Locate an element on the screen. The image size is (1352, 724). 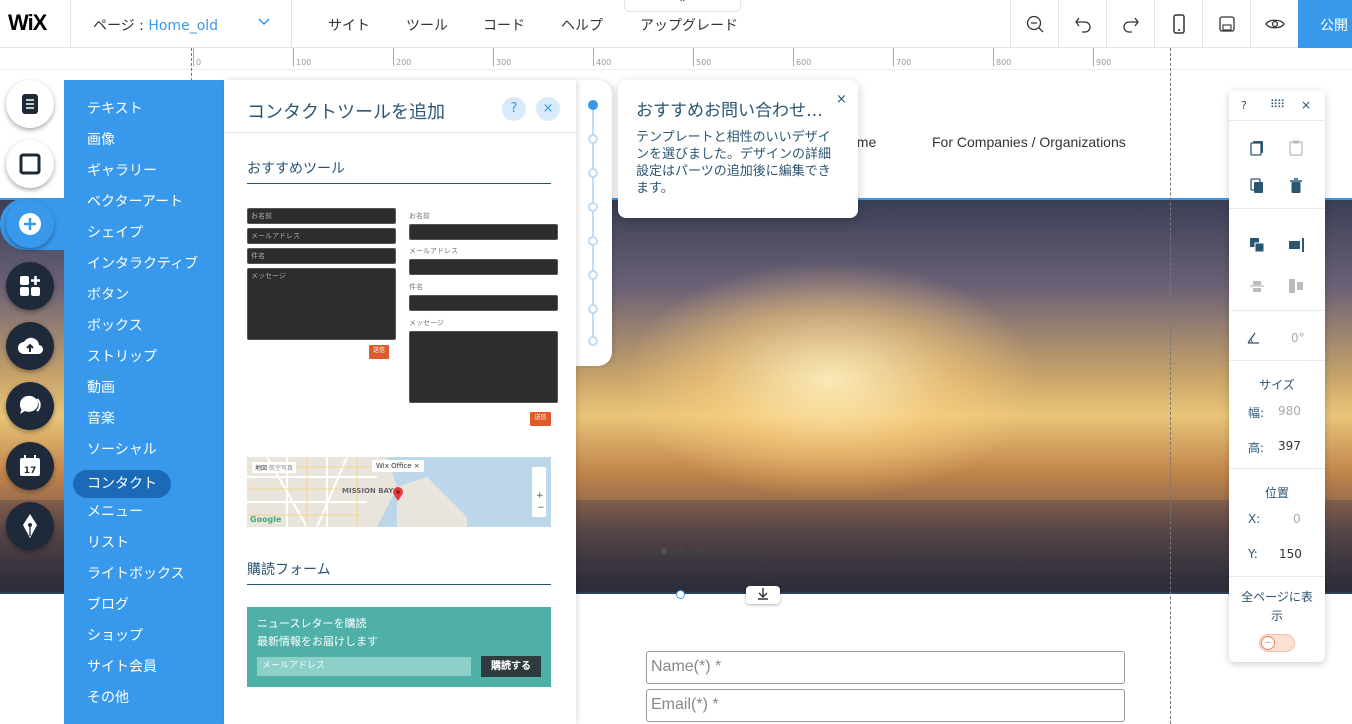
form-field: メッセージ is located at coordinates (321, 304).